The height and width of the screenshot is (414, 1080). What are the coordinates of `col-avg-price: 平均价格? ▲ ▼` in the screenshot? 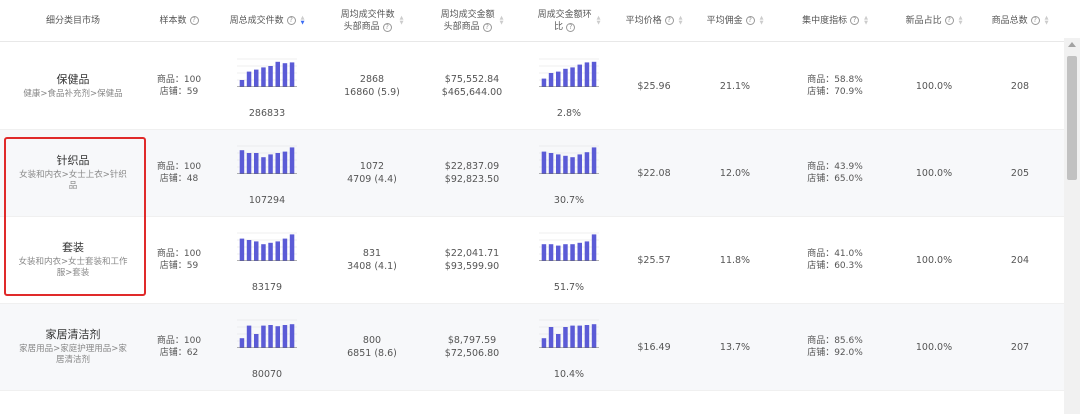 It's located at (654, 20).